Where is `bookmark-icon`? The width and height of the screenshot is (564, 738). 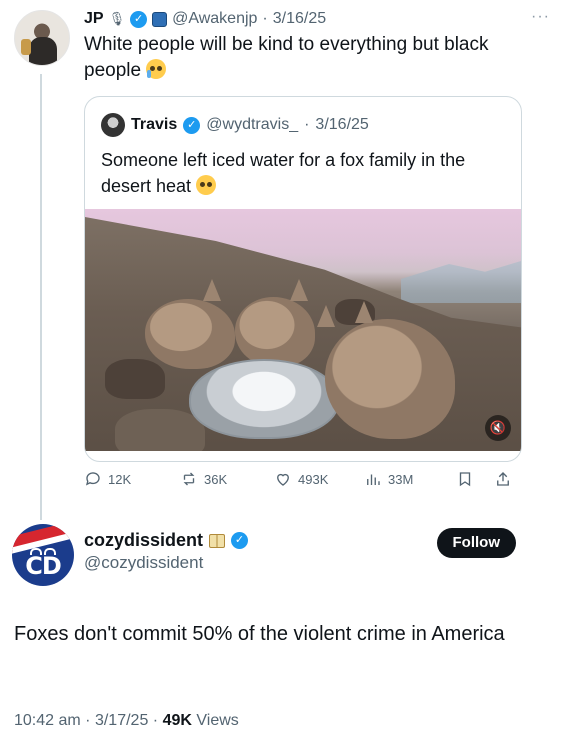
bookmark-icon is located at coordinates (465, 479).